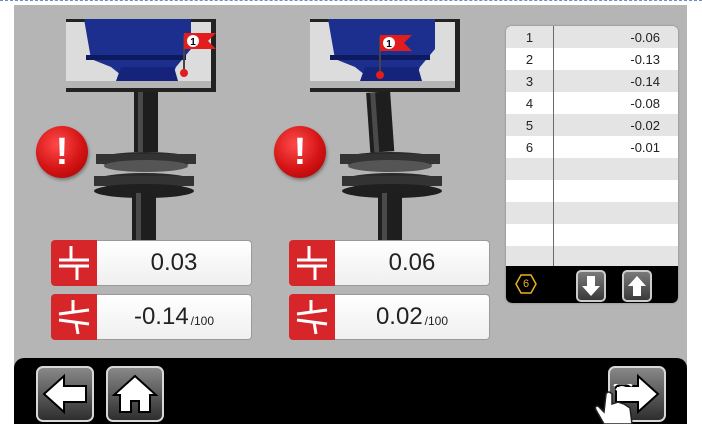 The width and height of the screenshot is (702, 424). I want to click on row-index: 2, so click(530, 59).